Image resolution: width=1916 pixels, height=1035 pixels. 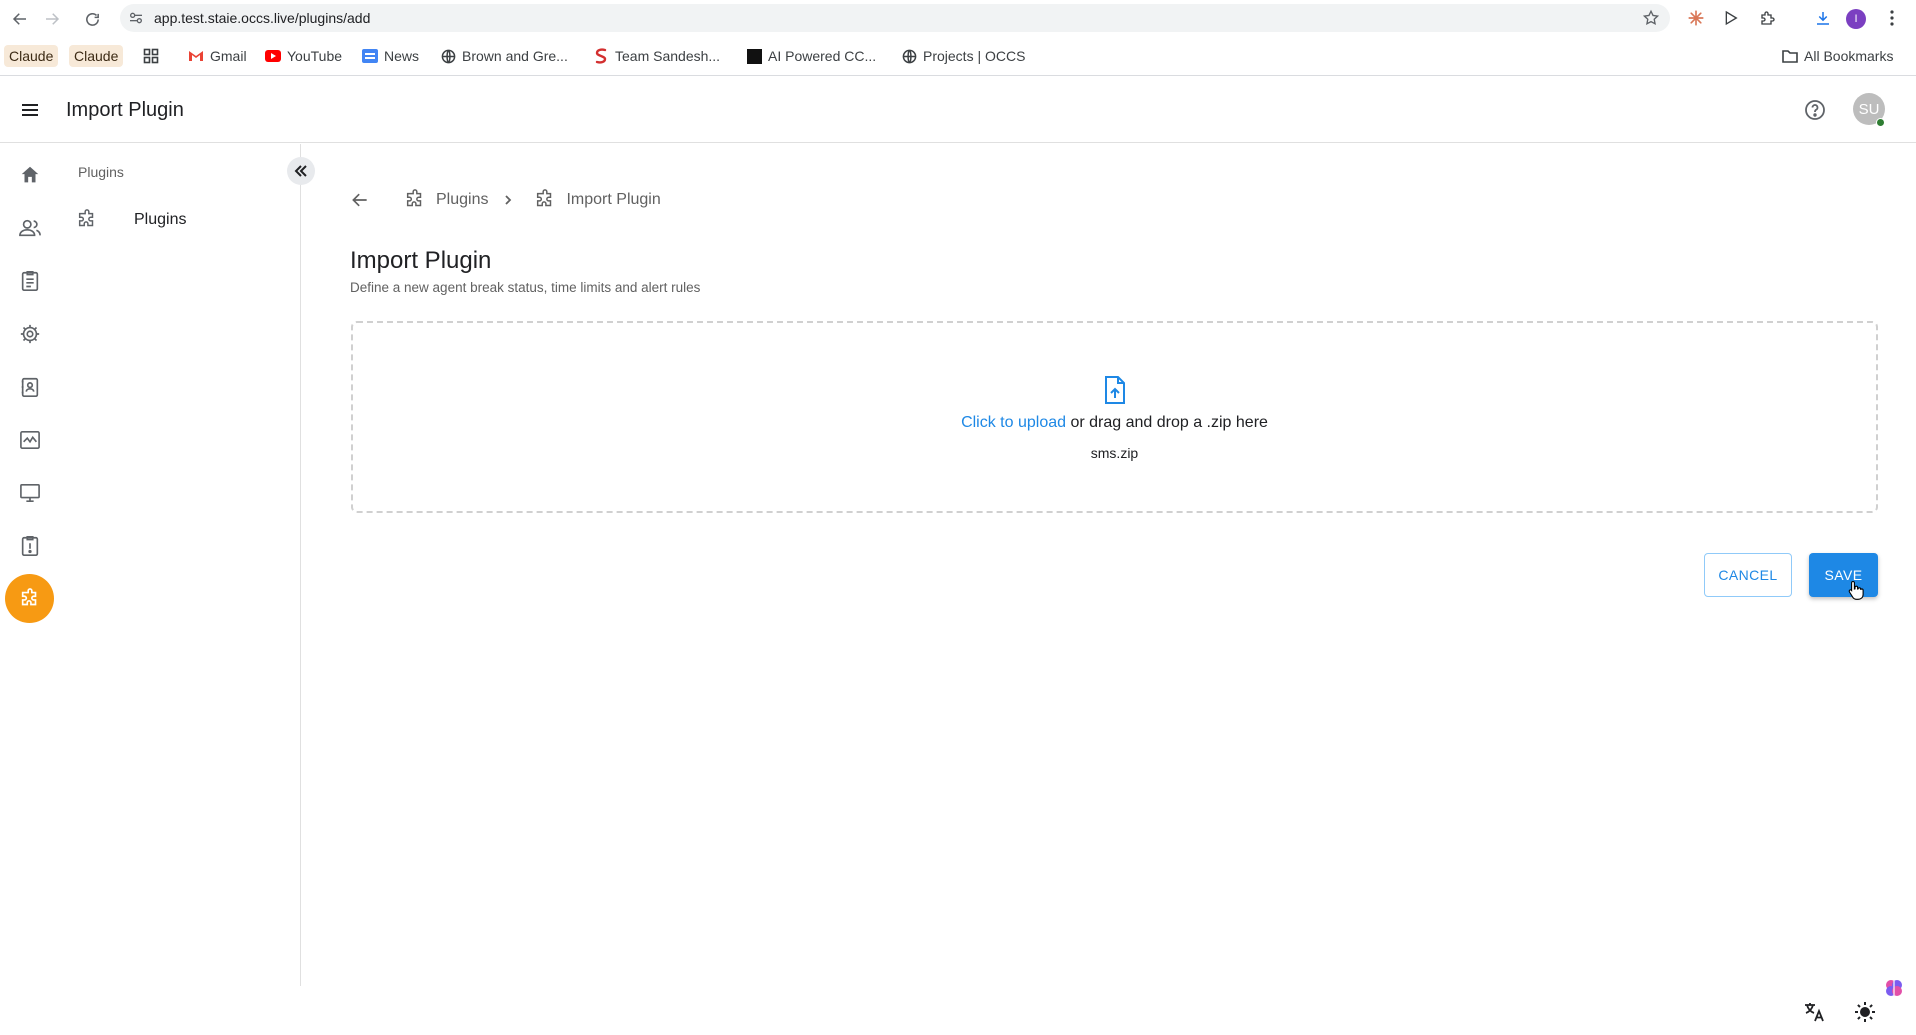 I want to click on page-title: Import Plugin, so click(x=421, y=260).